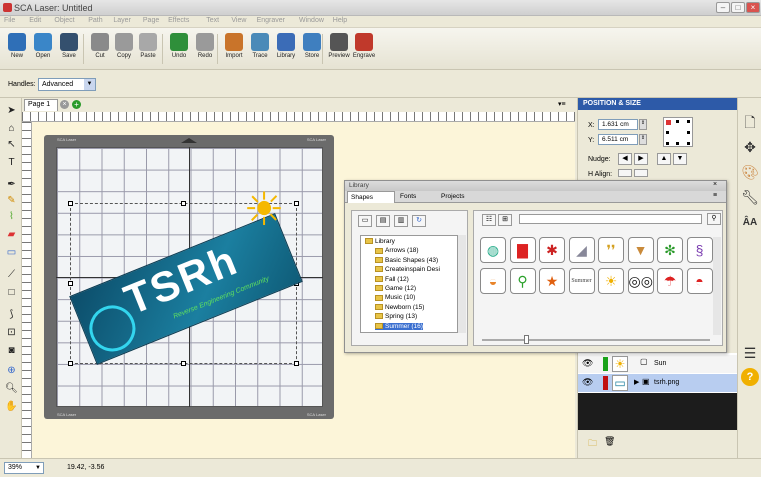 This screenshot has width=761, height=477. Describe the element at coordinates (462, 284) in the screenshot. I see `tree-scrollbar` at that location.